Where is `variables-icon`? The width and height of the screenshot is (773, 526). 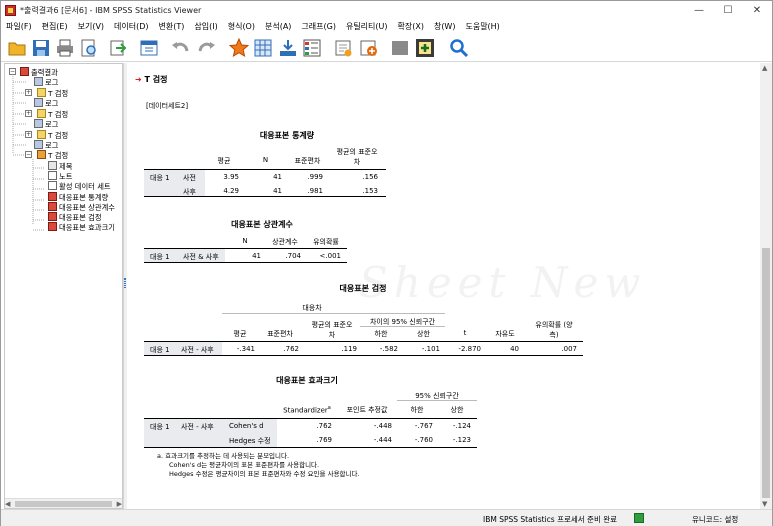
variables-icon is located at coordinates (312, 48).